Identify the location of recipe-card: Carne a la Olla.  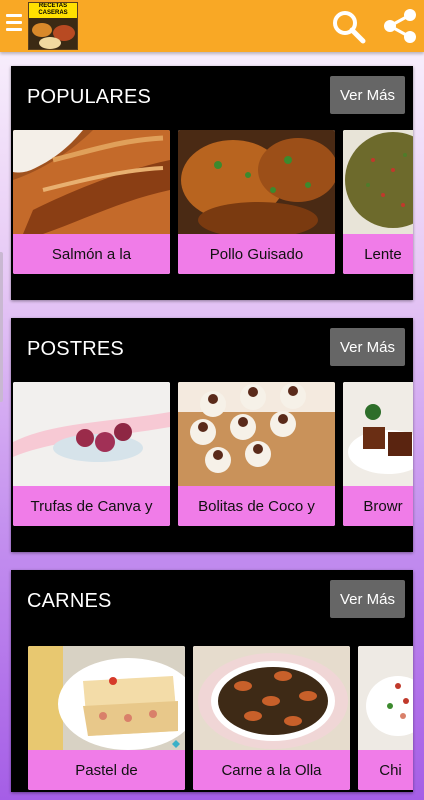
(271, 718).